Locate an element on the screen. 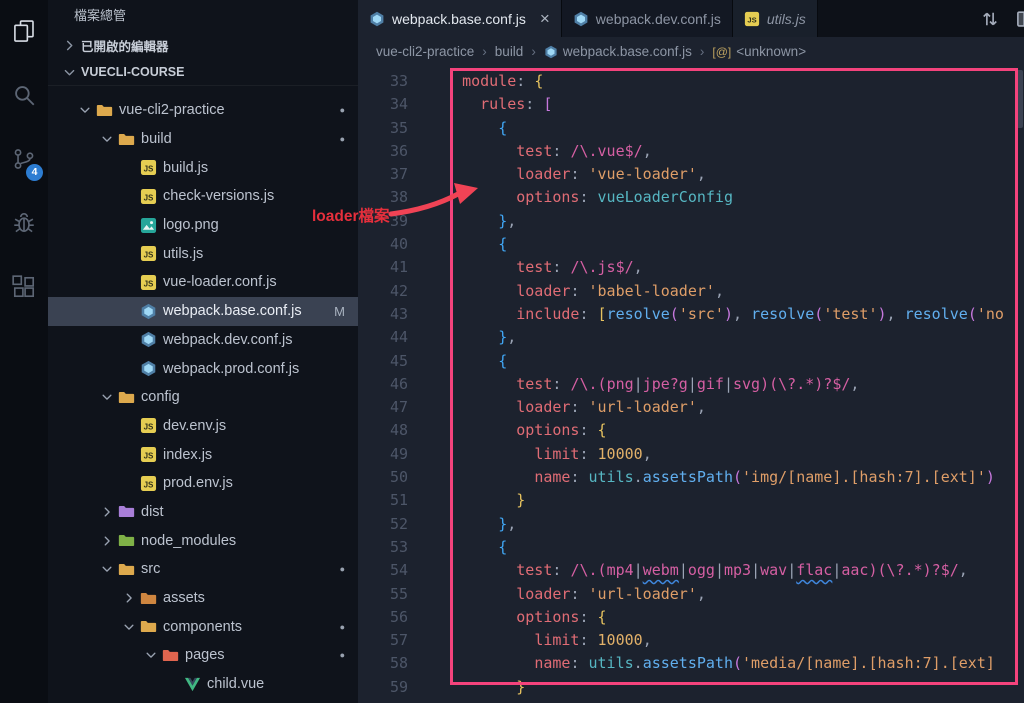 This screenshot has width=1024, height=703. tree-item: JS build.js is located at coordinates (203, 167).